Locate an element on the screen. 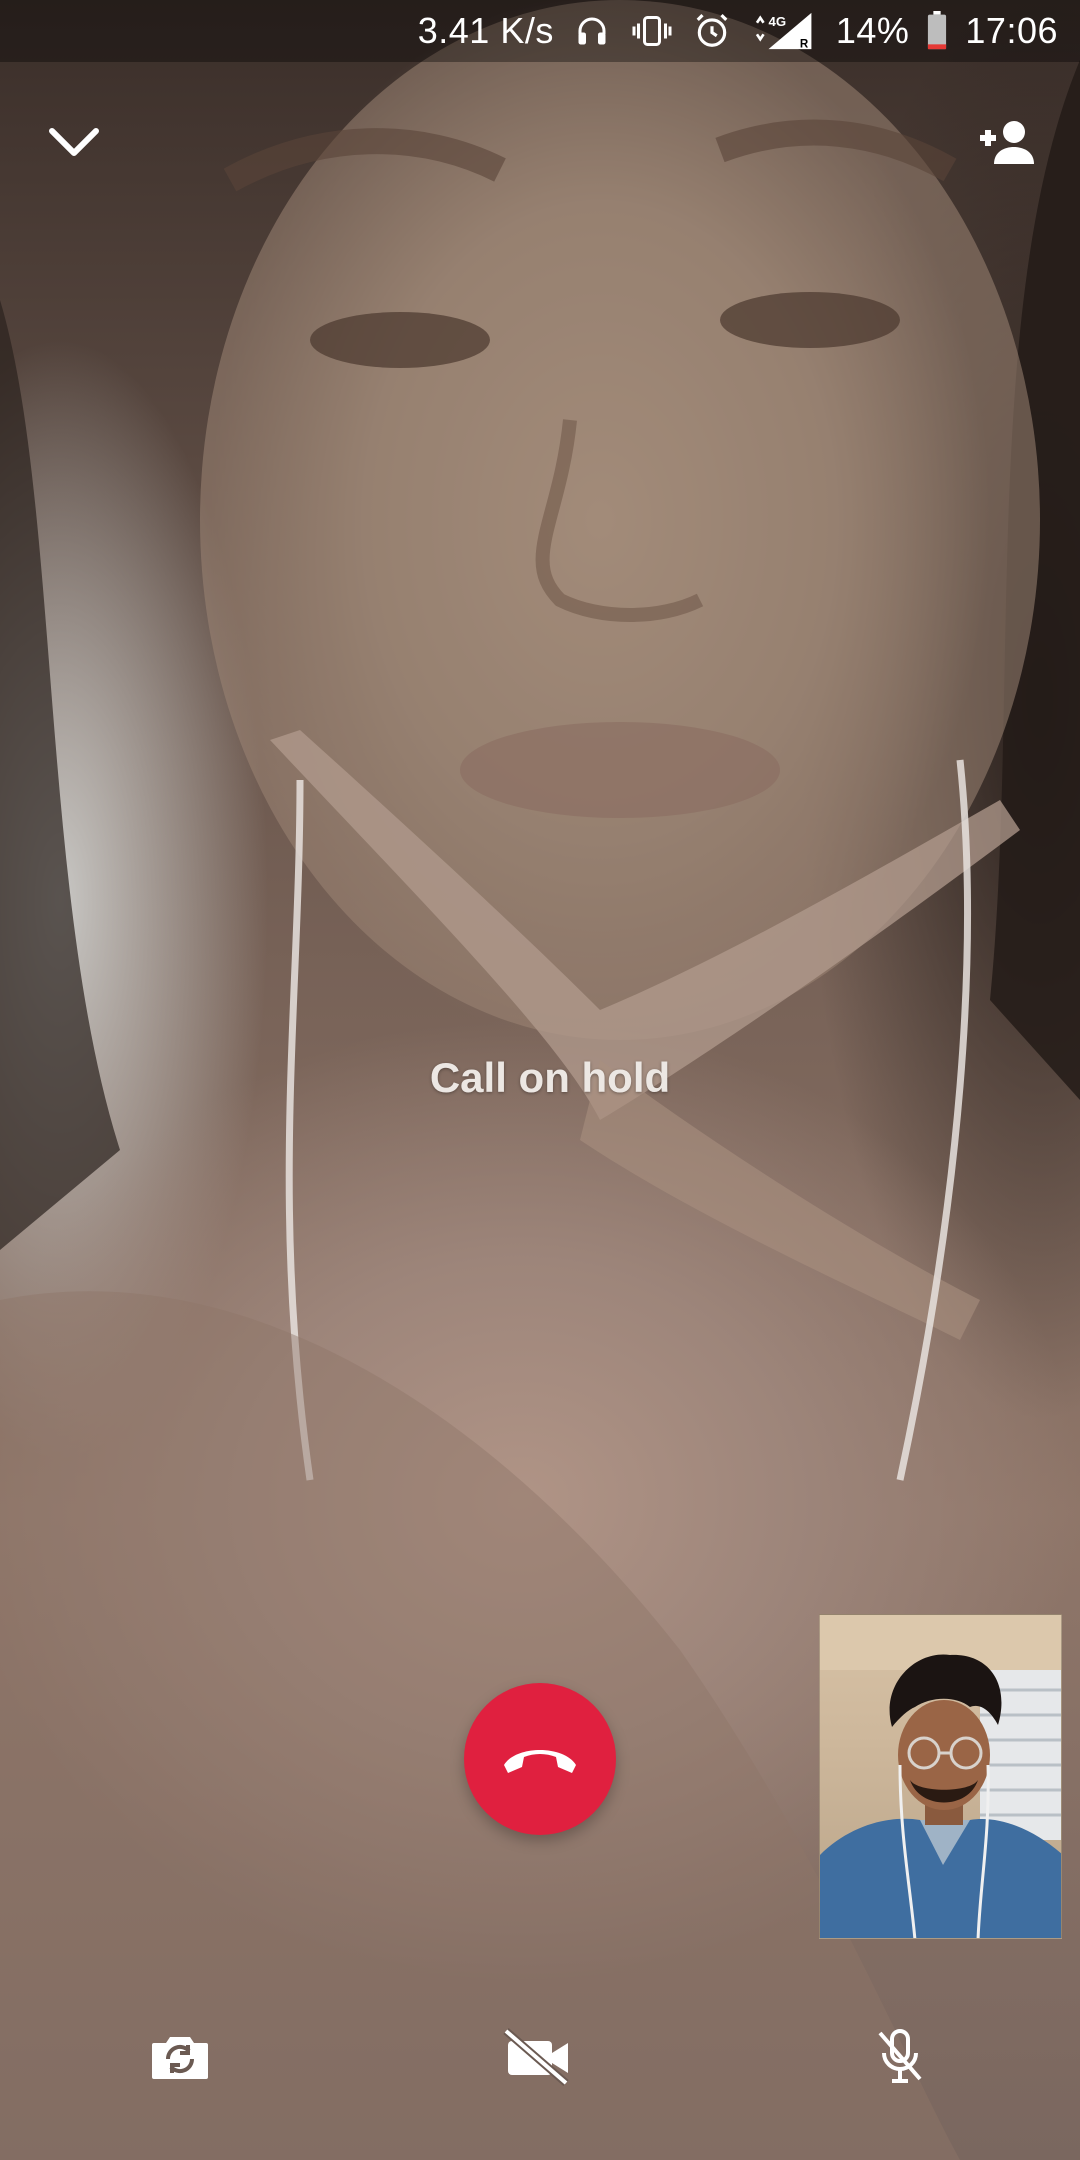 This screenshot has width=1080, height=2160. end-call-button is located at coordinates (540, 1759).